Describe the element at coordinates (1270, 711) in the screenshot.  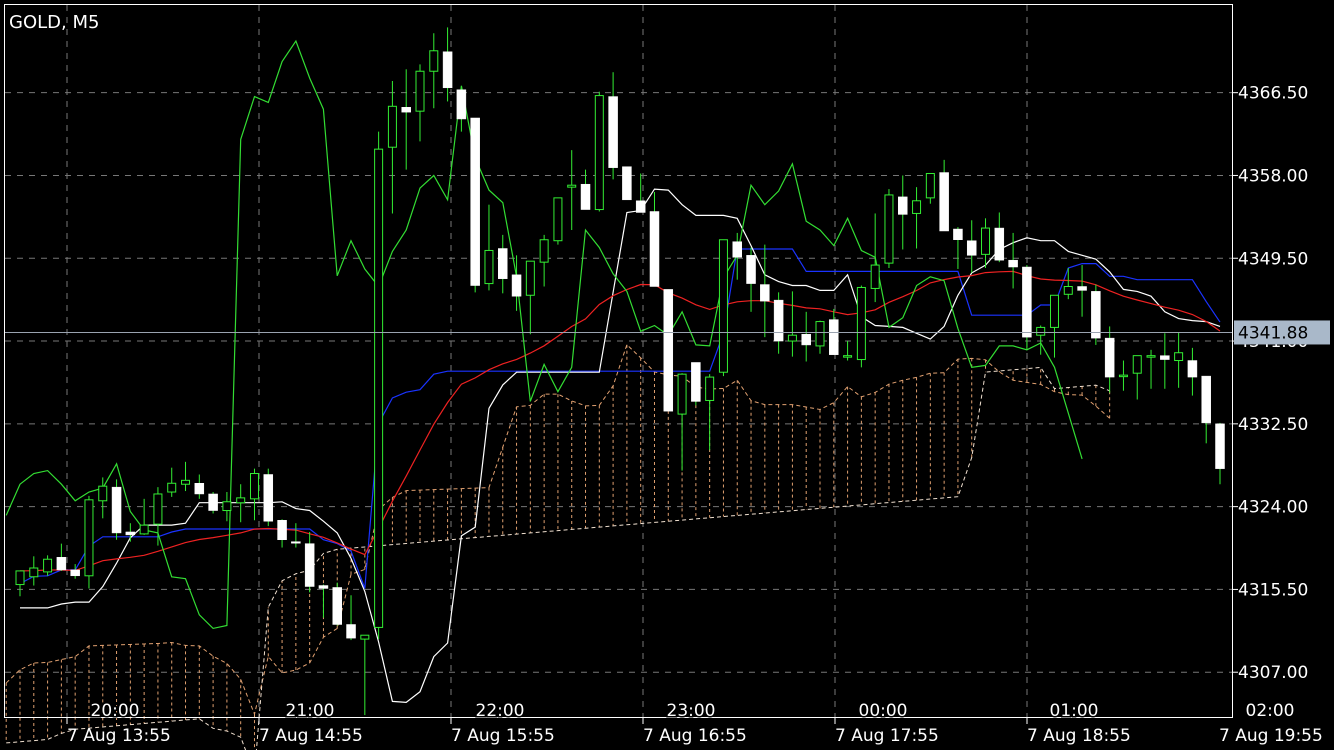
I see `x-time-label: 02:00` at that location.